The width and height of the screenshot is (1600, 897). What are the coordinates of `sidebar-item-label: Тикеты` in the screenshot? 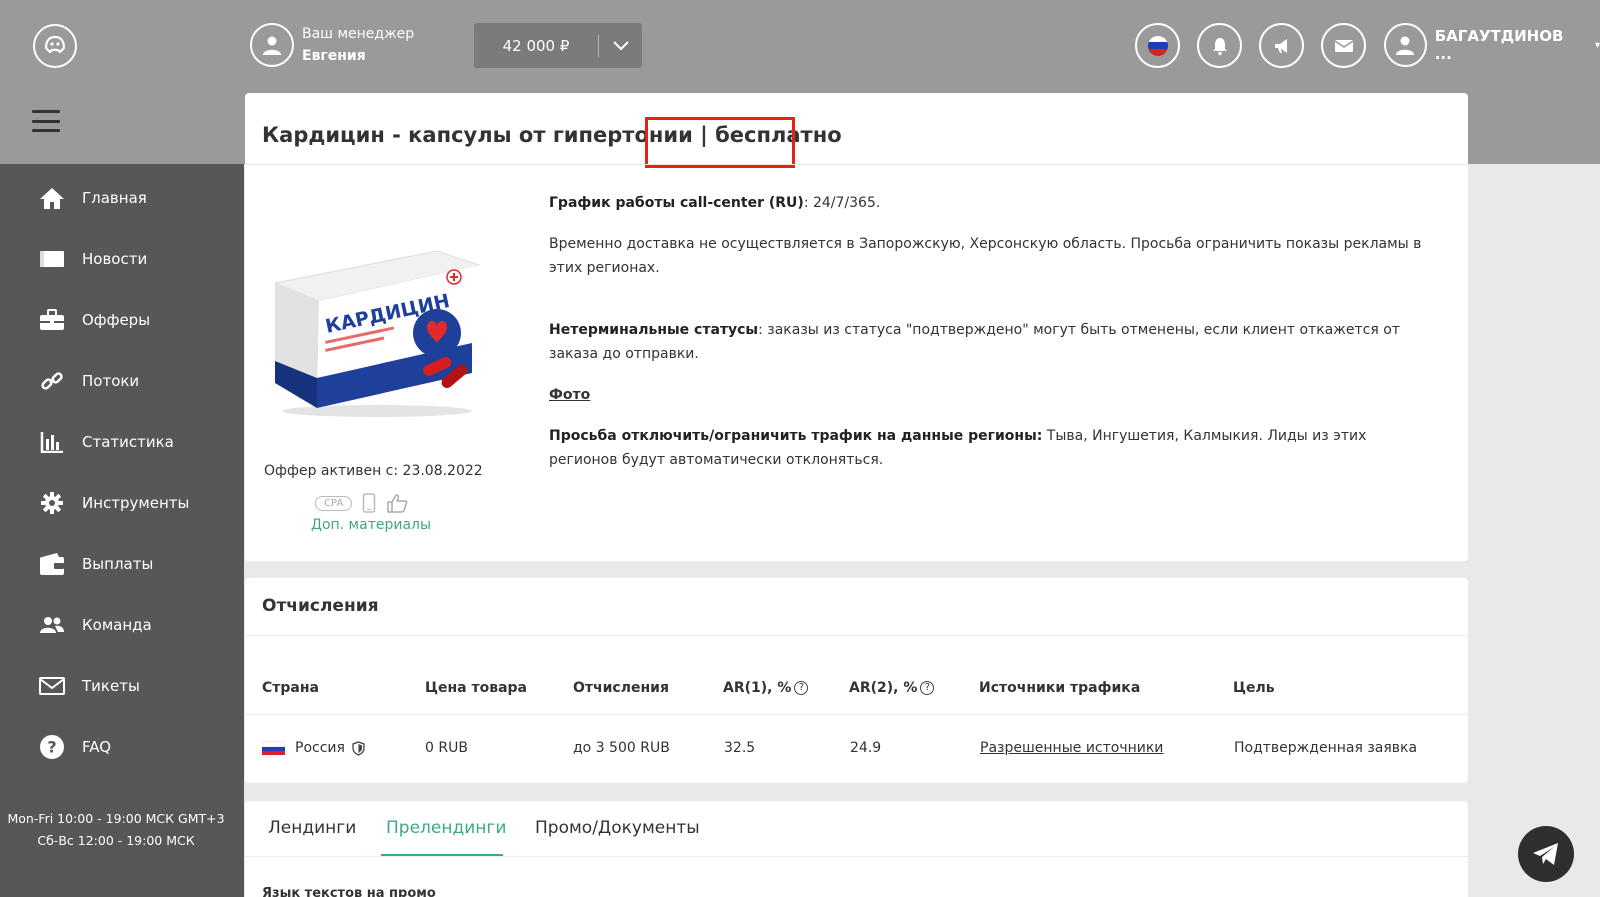 It's located at (111, 686).